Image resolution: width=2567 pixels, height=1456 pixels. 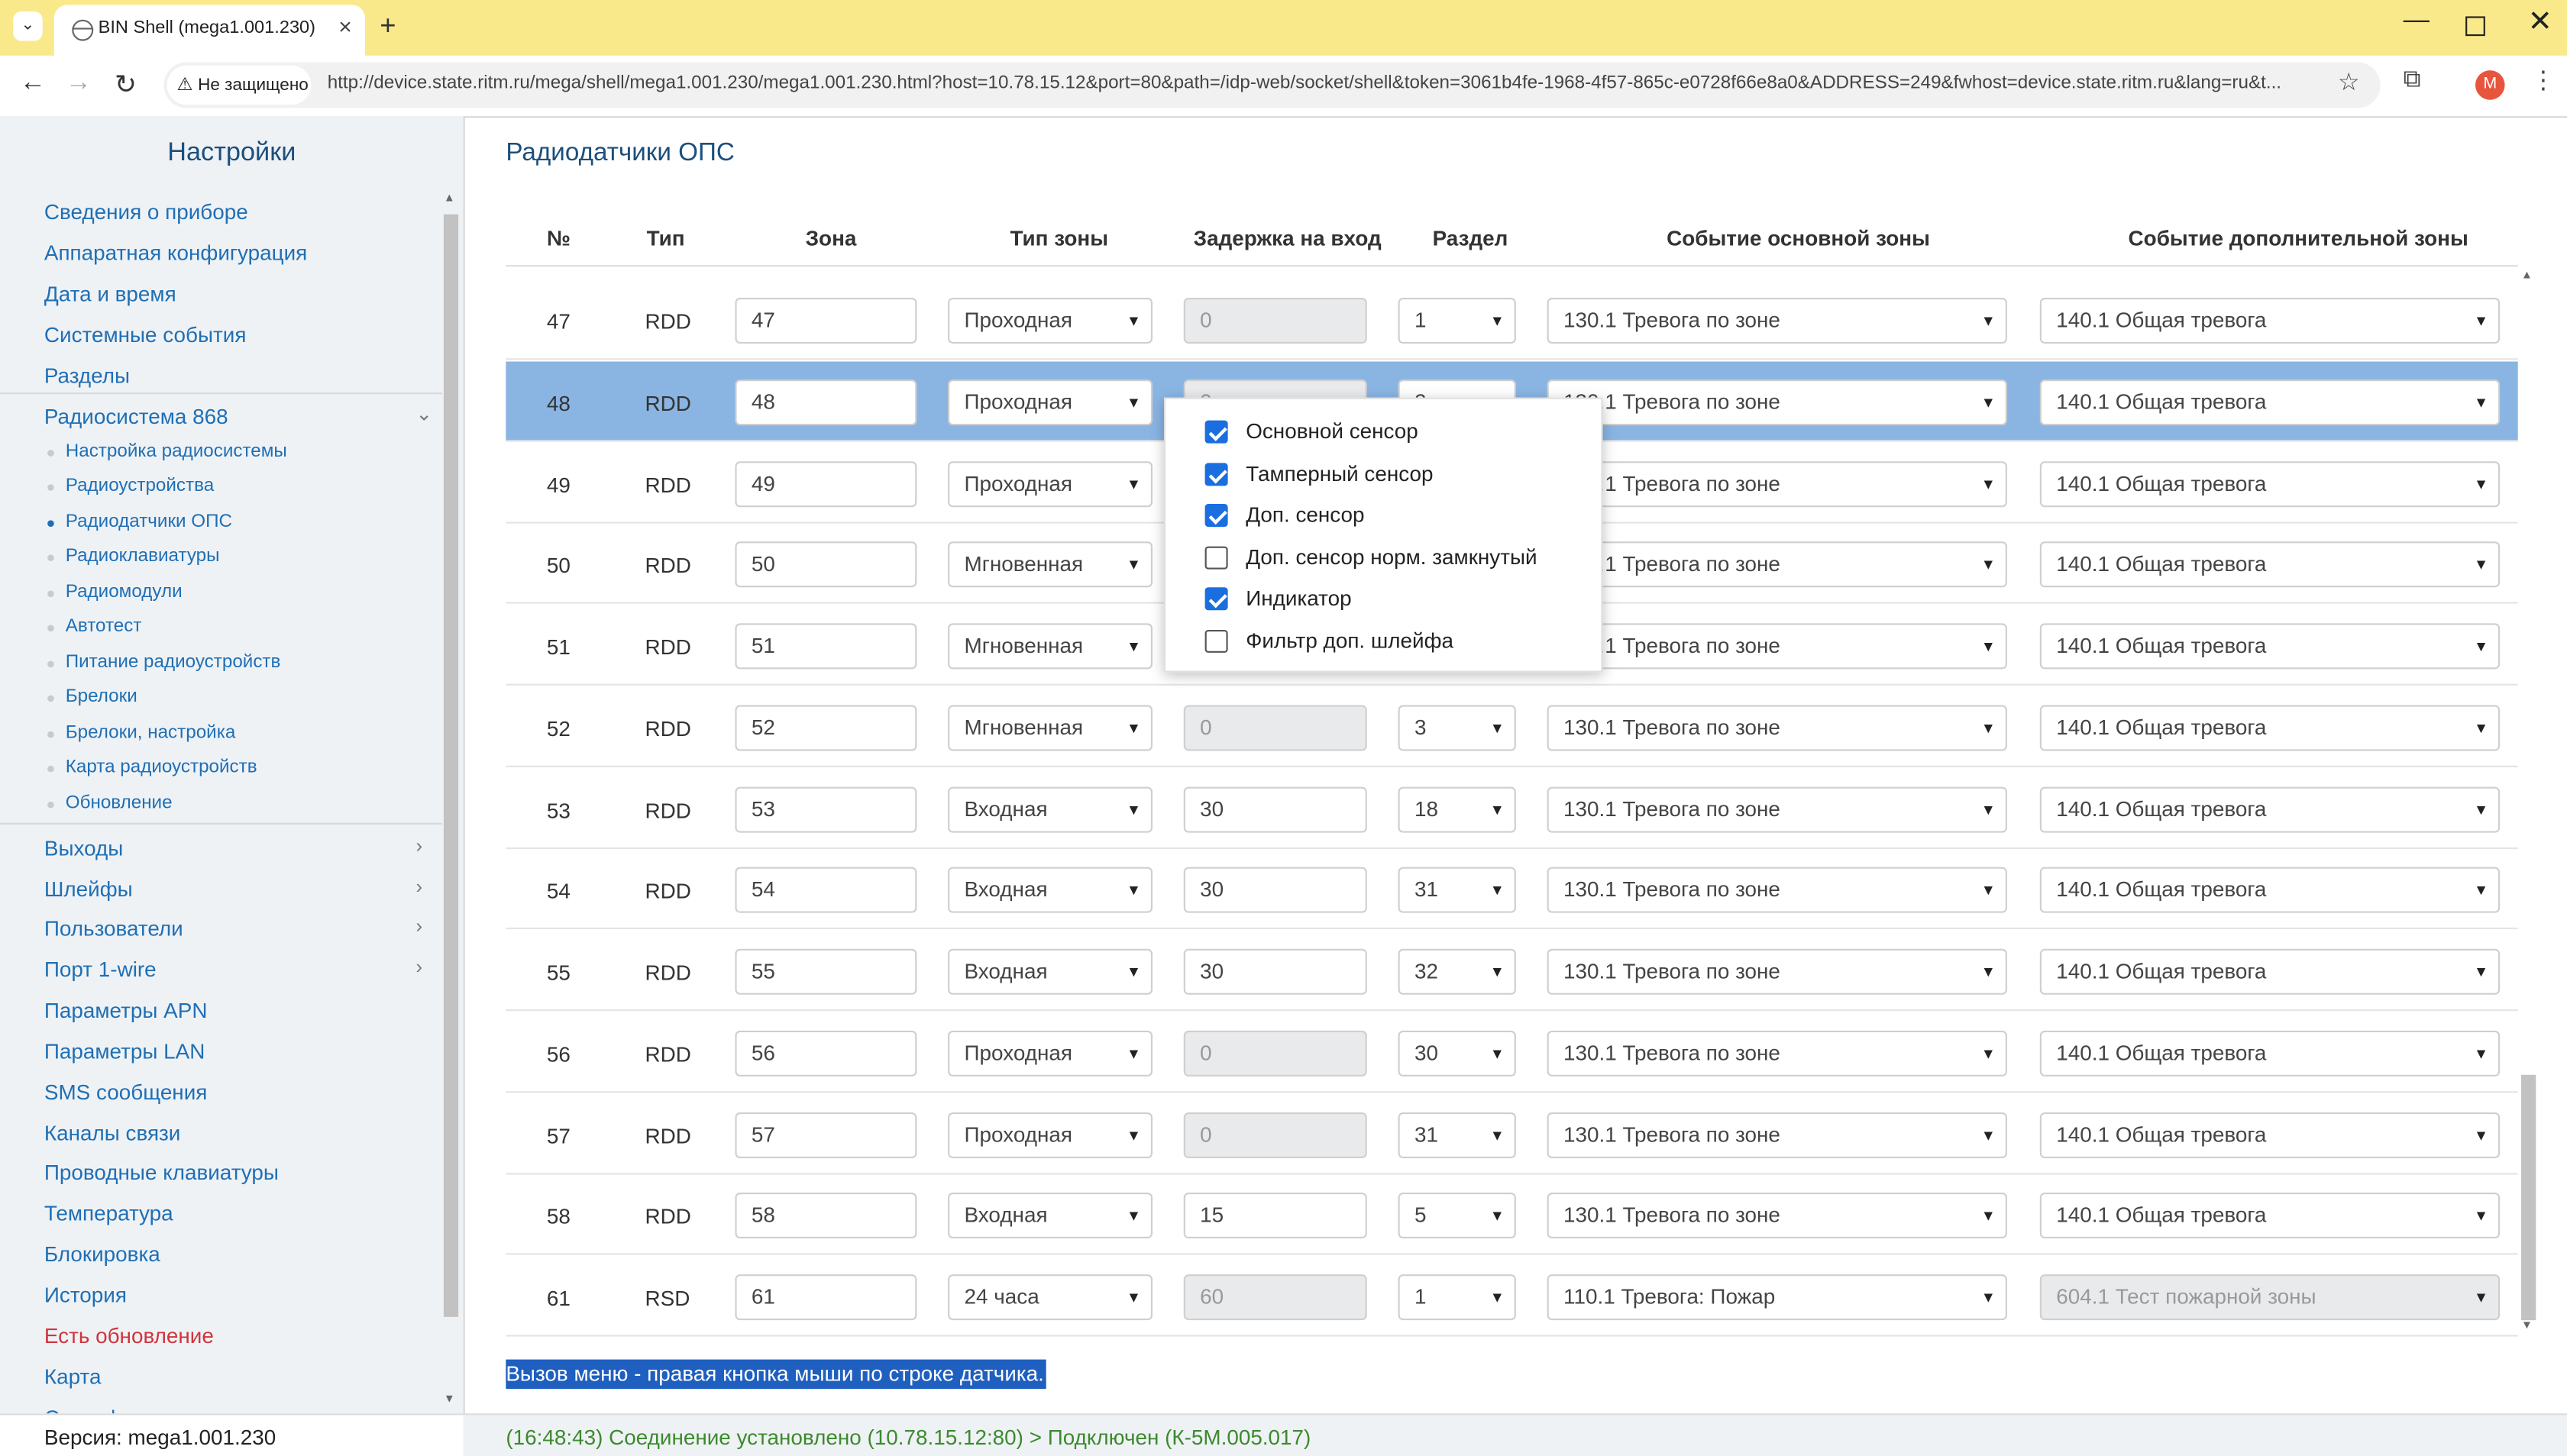 I want to click on security-chip: ⚠ Не защищено, so click(x=239, y=85).